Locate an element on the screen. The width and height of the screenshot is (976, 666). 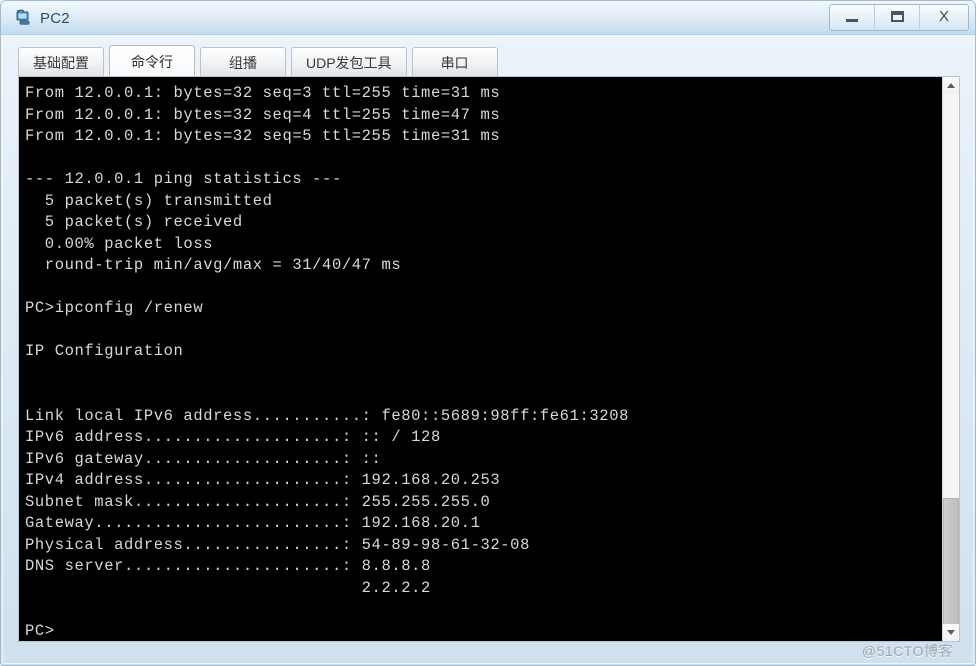
watermark: @51CTO博客 is located at coordinates (907, 651).